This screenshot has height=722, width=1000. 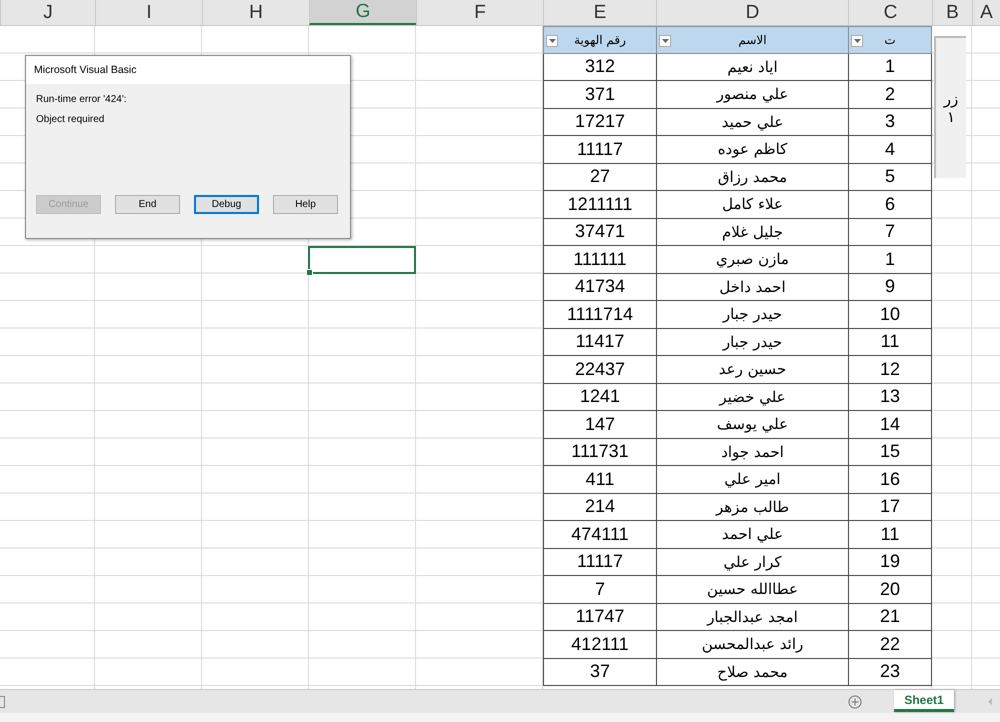 What do you see at coordinates (2, 702) in the screenshot?
I see `scroll-handle-icon` at bounding box center [2, 702].